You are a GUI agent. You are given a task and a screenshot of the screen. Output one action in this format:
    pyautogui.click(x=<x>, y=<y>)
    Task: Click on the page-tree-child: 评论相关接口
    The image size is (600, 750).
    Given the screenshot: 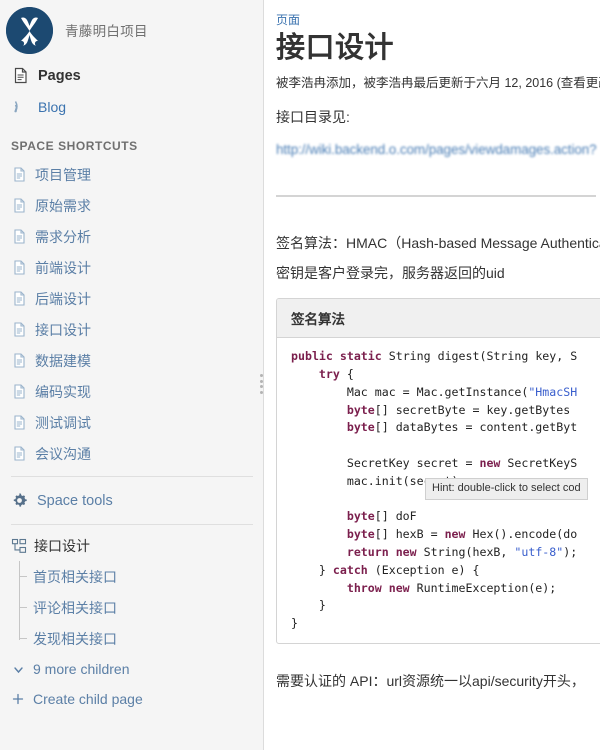 What is the action you would take?
    pyautogui.click(x=141, y=607)
    